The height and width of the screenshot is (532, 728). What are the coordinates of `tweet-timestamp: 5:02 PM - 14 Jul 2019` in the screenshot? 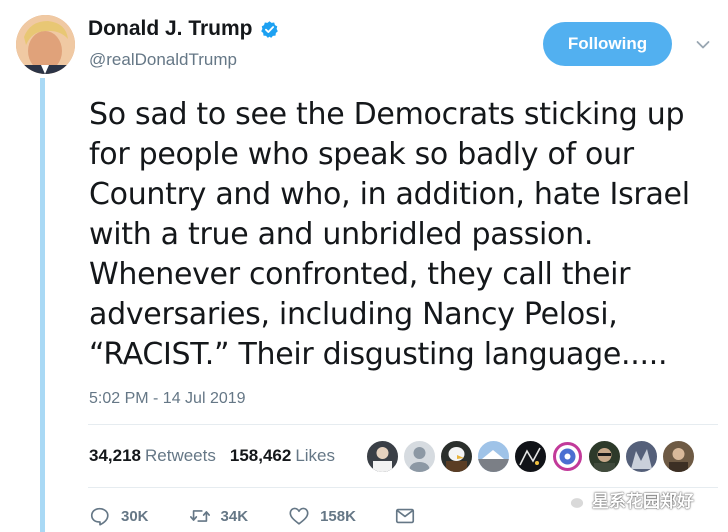 It's located at (167, 399).